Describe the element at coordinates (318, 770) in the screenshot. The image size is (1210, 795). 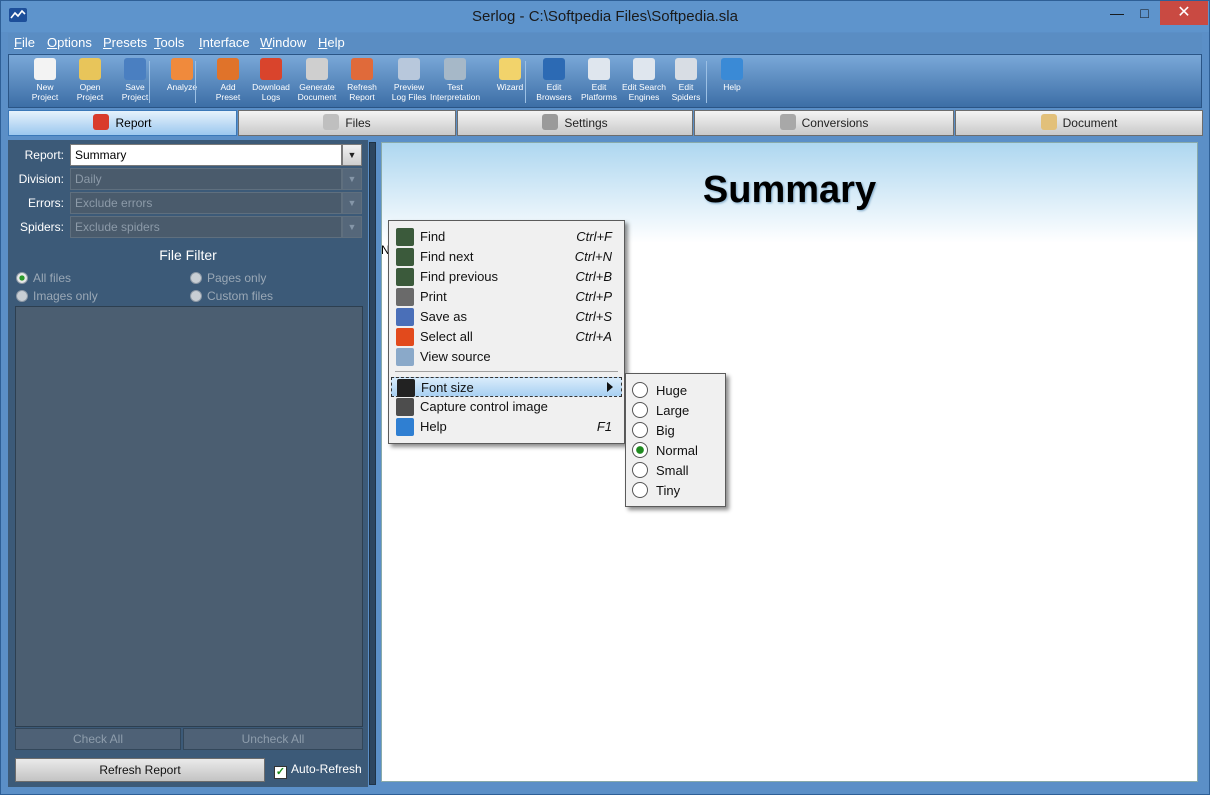
I see `auto-refresh-checkbox: ✓ Auto-Refresh` at that location.